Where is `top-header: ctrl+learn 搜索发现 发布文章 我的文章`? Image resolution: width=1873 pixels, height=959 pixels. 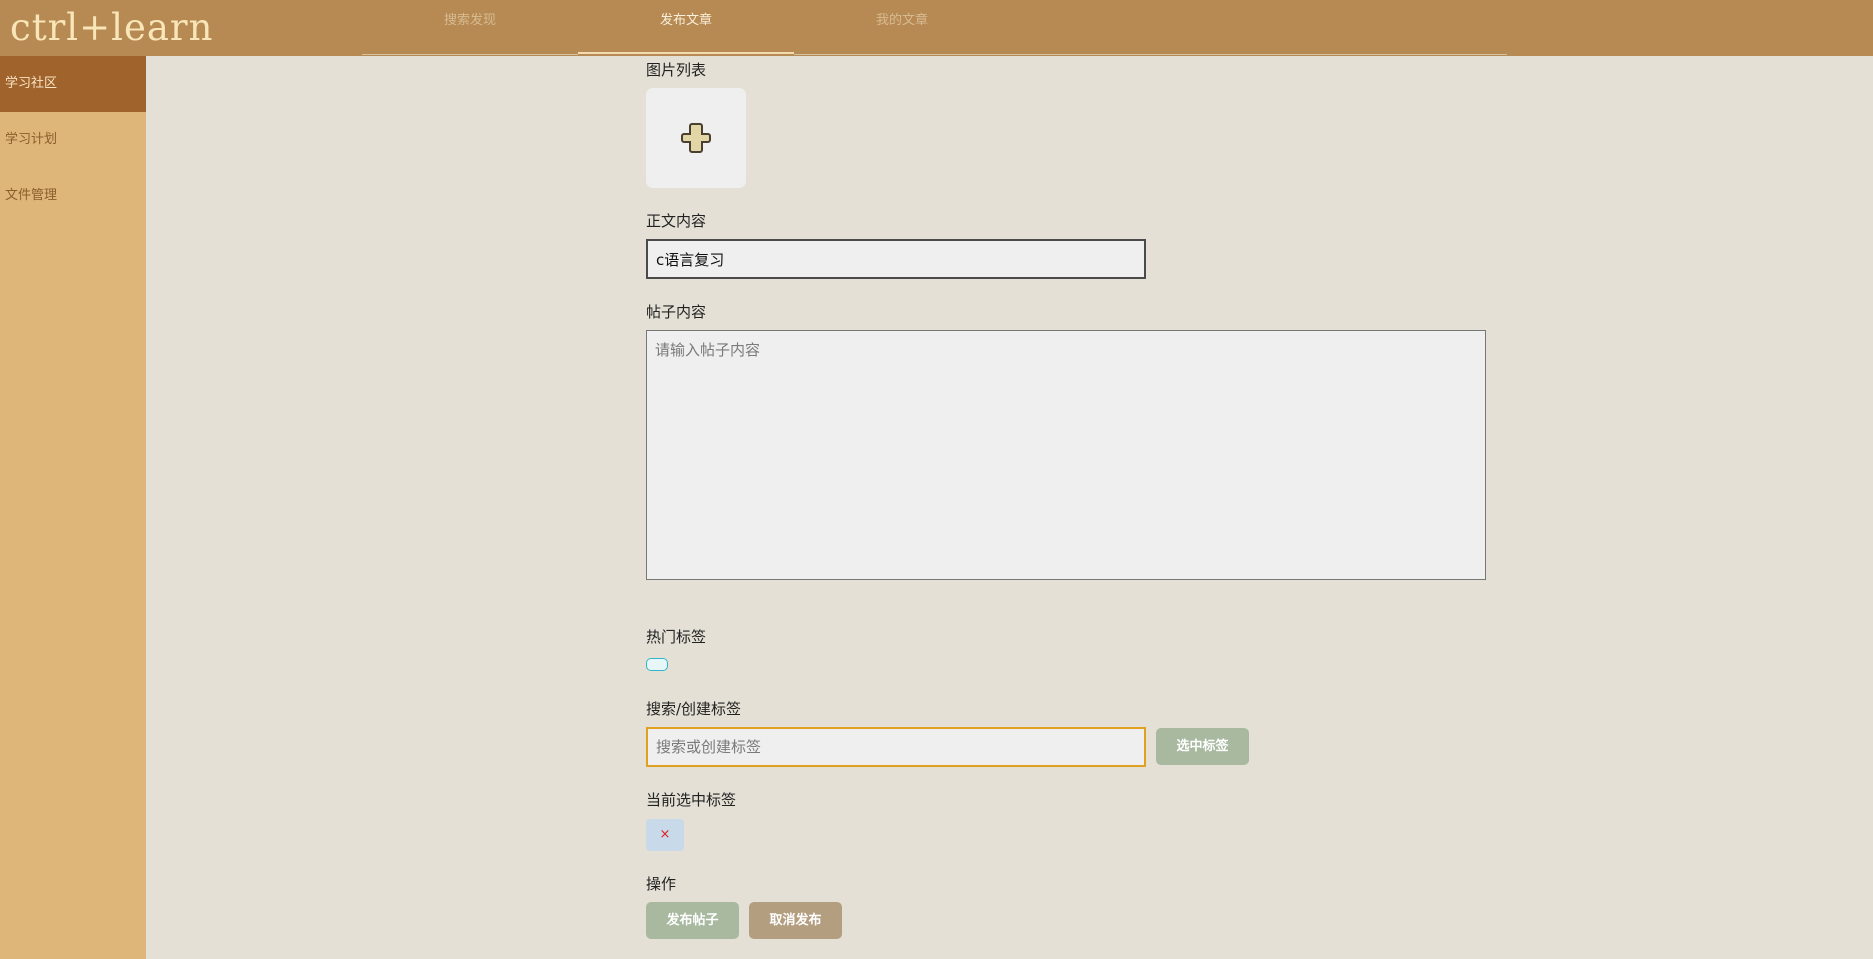 top-header: ctrl+learn 搜索发现 发布文章 我的文章 is located at coordinates (936, 28).